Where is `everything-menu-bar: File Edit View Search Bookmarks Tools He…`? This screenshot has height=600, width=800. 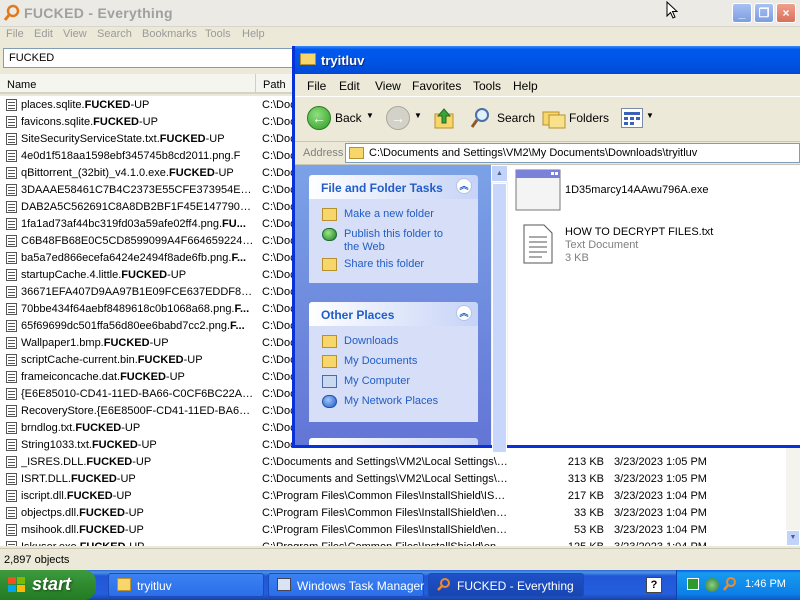 everything-menu-bar: File Edit View Search Bookmarks Tools He… is located at coordinates (400, 35).